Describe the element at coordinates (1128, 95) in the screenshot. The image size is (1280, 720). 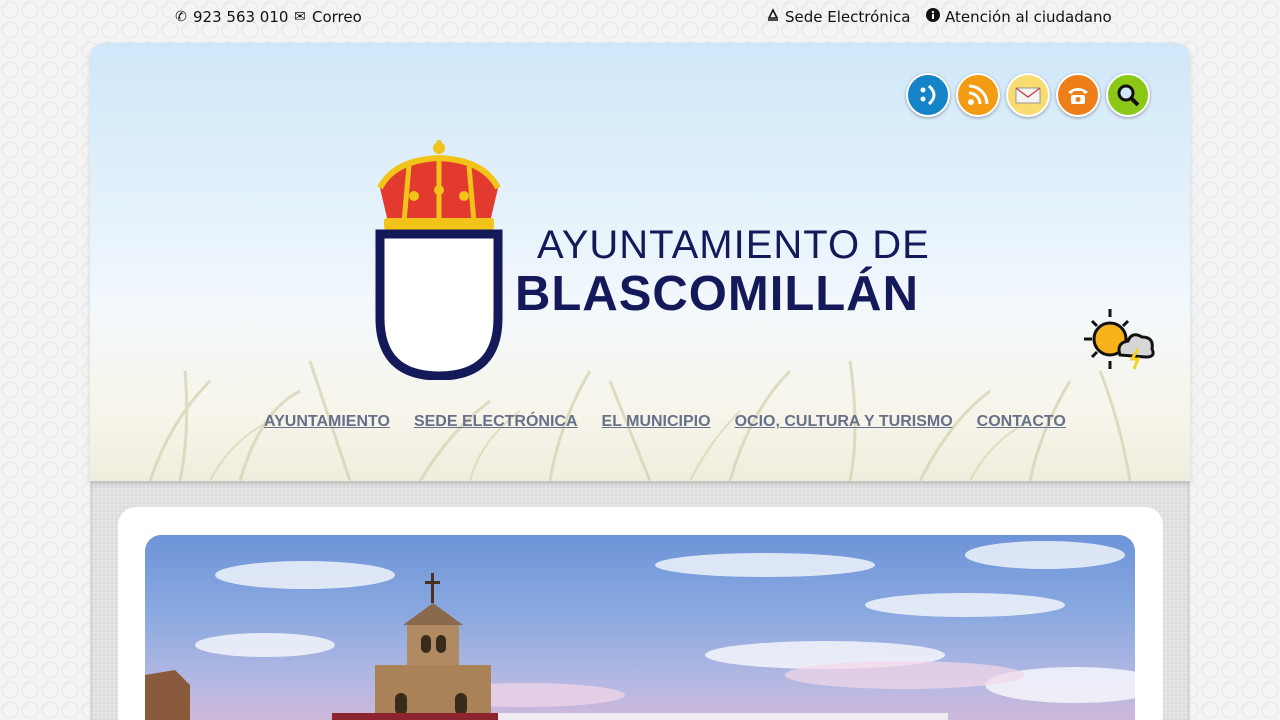
I see `search-icon` at that location.